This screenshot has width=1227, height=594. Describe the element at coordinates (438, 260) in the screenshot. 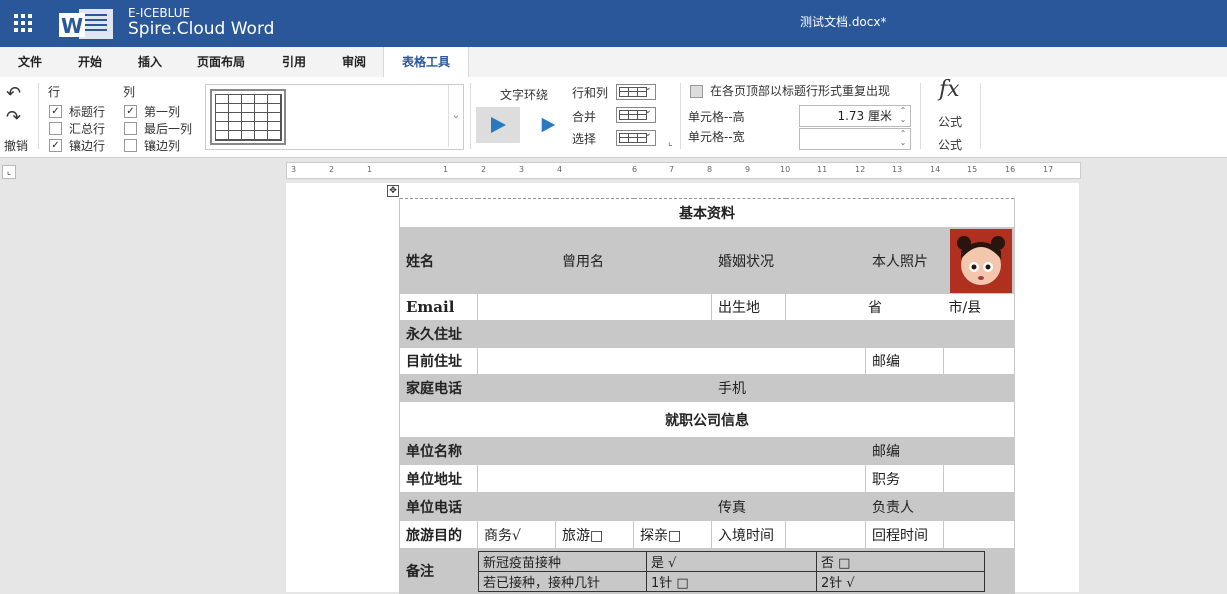

I see `name-label: 姓名` at that location.